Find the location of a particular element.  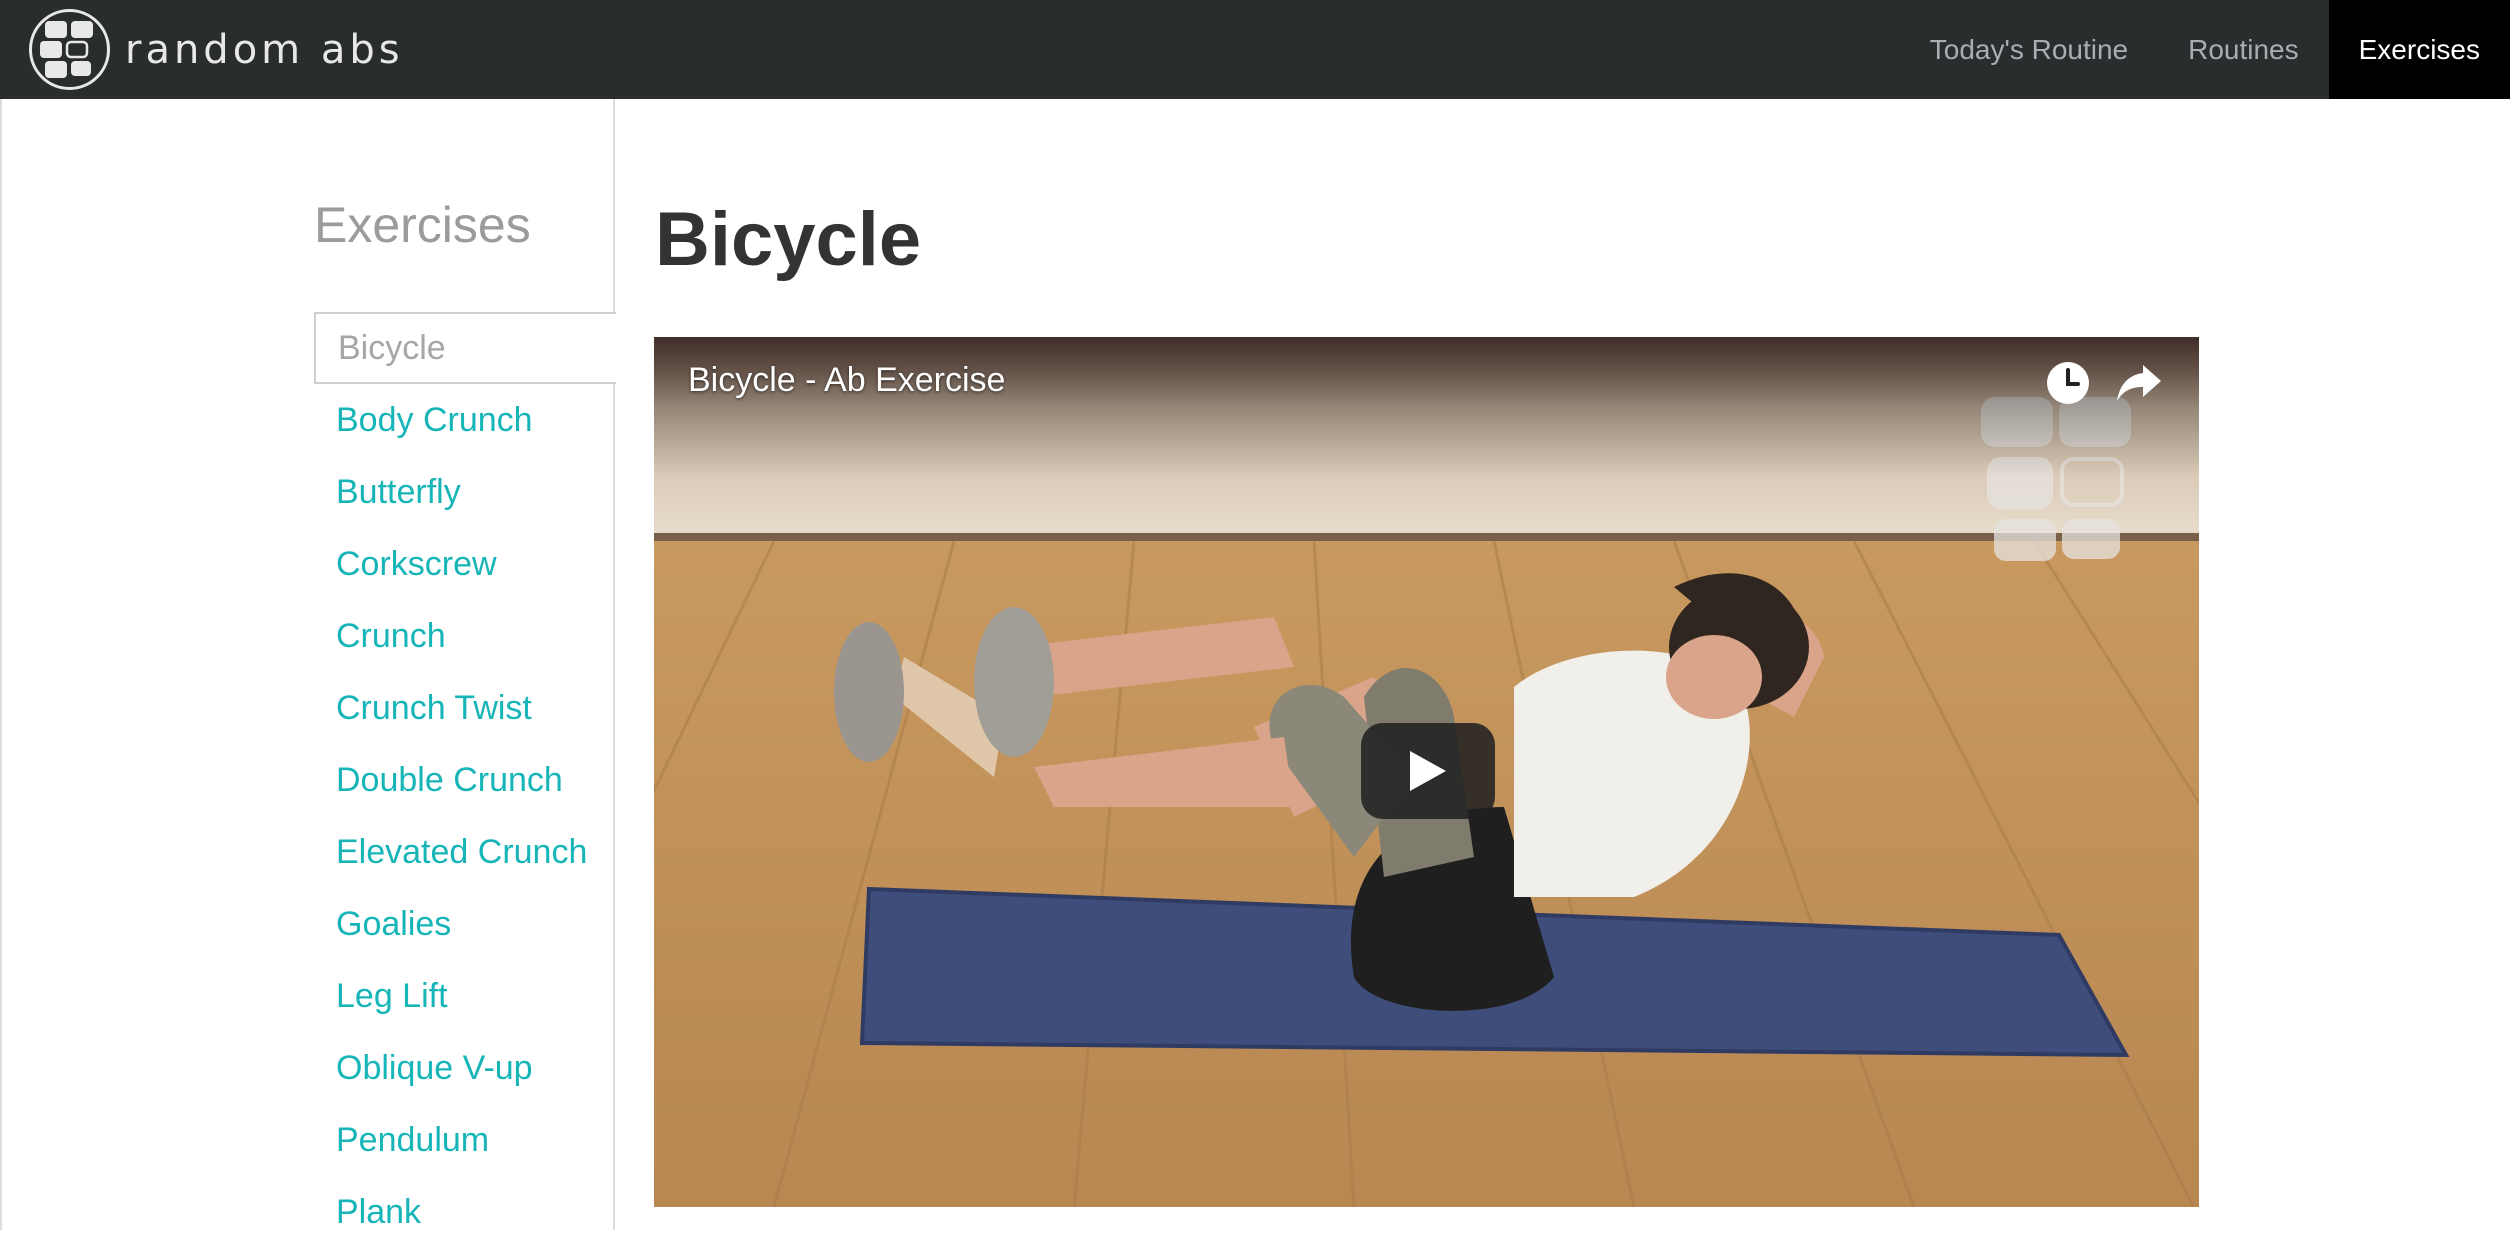

video-title: Bicycle - Ab Exercise is located at coordinates (846, 380).